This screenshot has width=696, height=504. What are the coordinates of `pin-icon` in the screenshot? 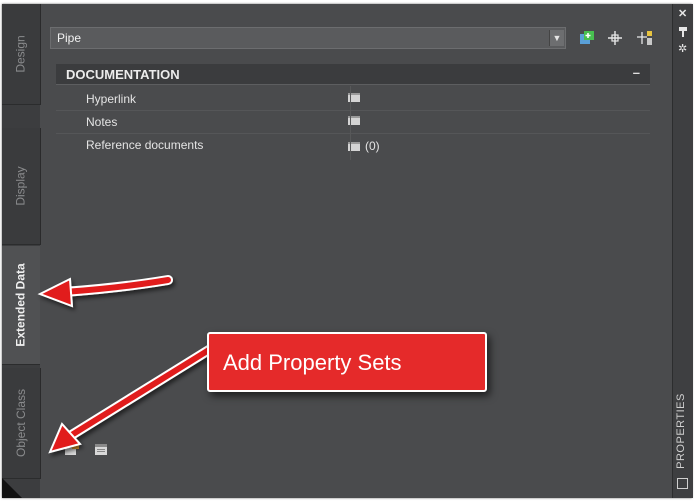 It's located at (683, 31).